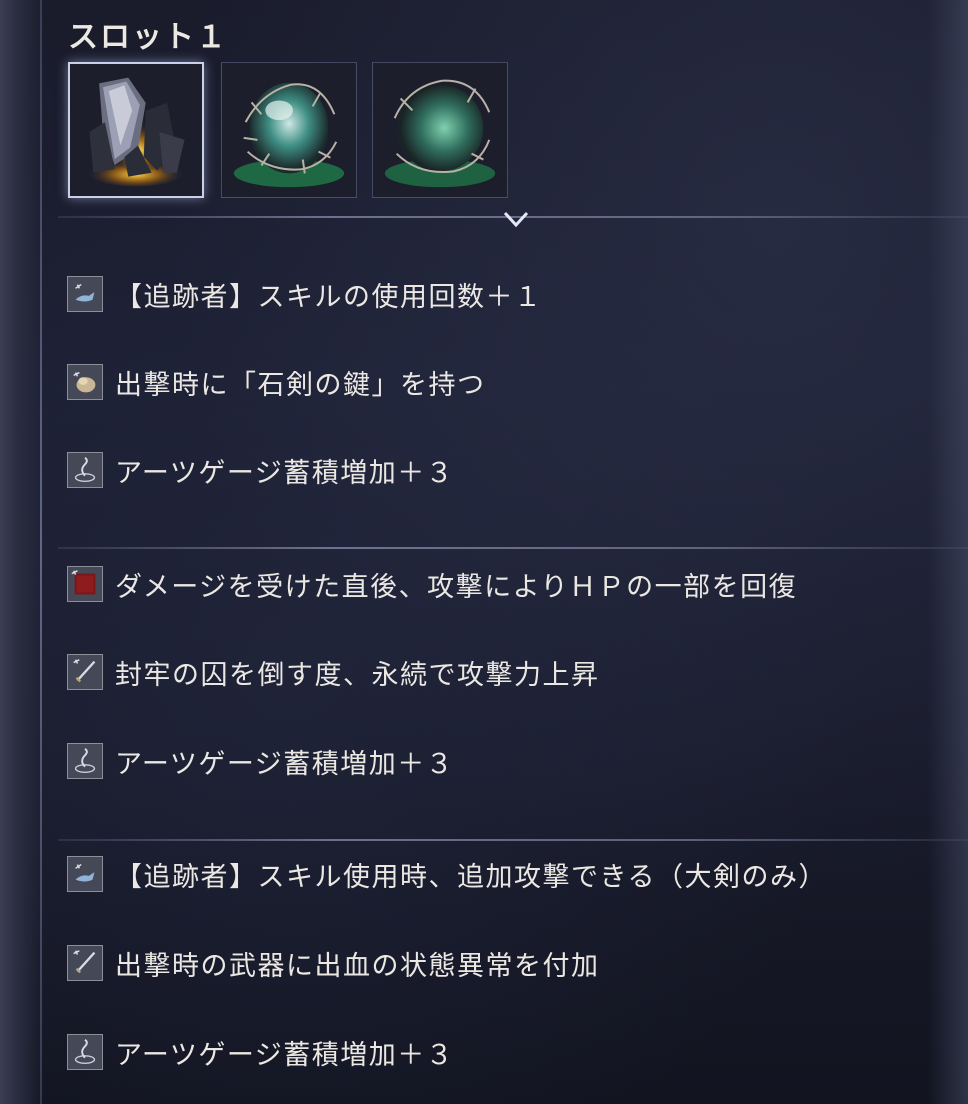  Describe the element at coordinates (516, 219) in the screenshot. I see `chevron-down-icon` at that location.